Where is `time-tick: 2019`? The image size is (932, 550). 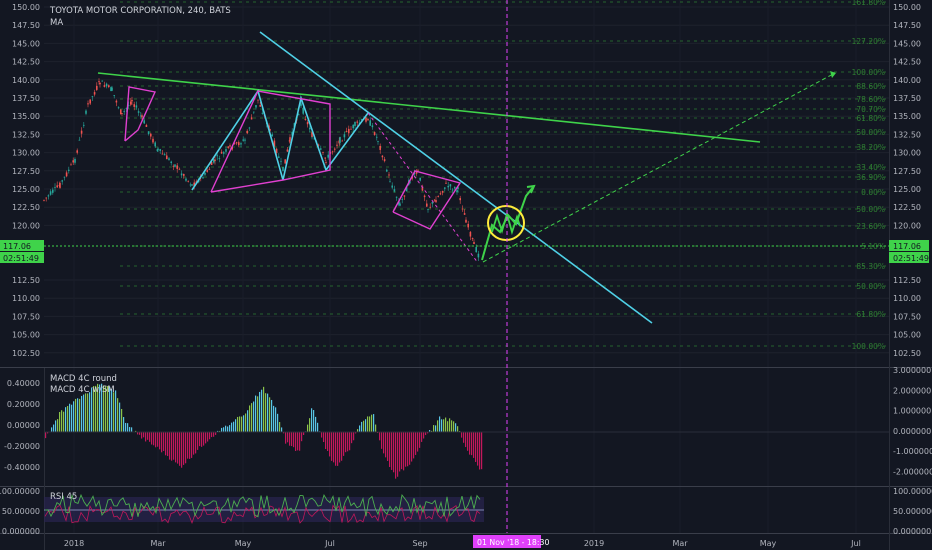 time-tick: 2019 is located at coordinates (594, 543).